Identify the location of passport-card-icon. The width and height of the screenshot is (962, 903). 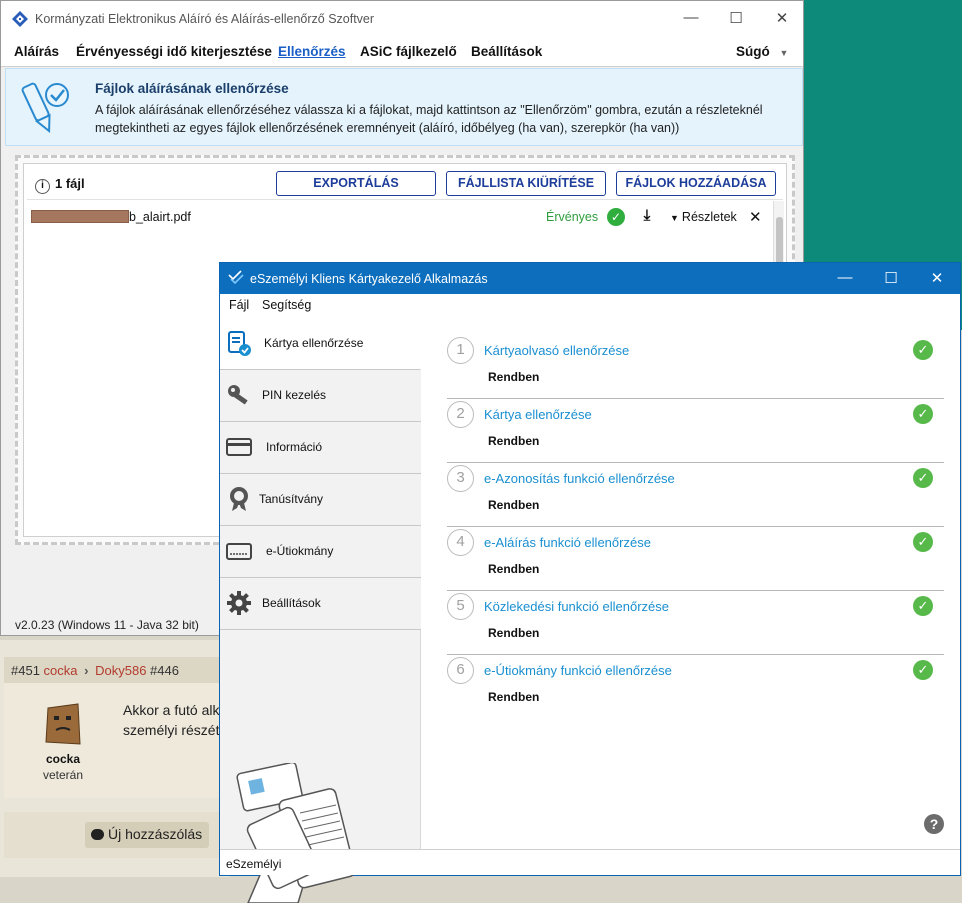
(239, 551).